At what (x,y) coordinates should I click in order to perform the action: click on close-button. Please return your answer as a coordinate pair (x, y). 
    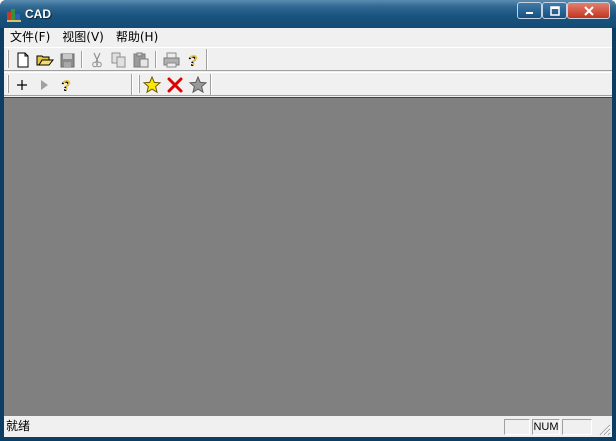
    Looking at the image, I should click on (588, 10).